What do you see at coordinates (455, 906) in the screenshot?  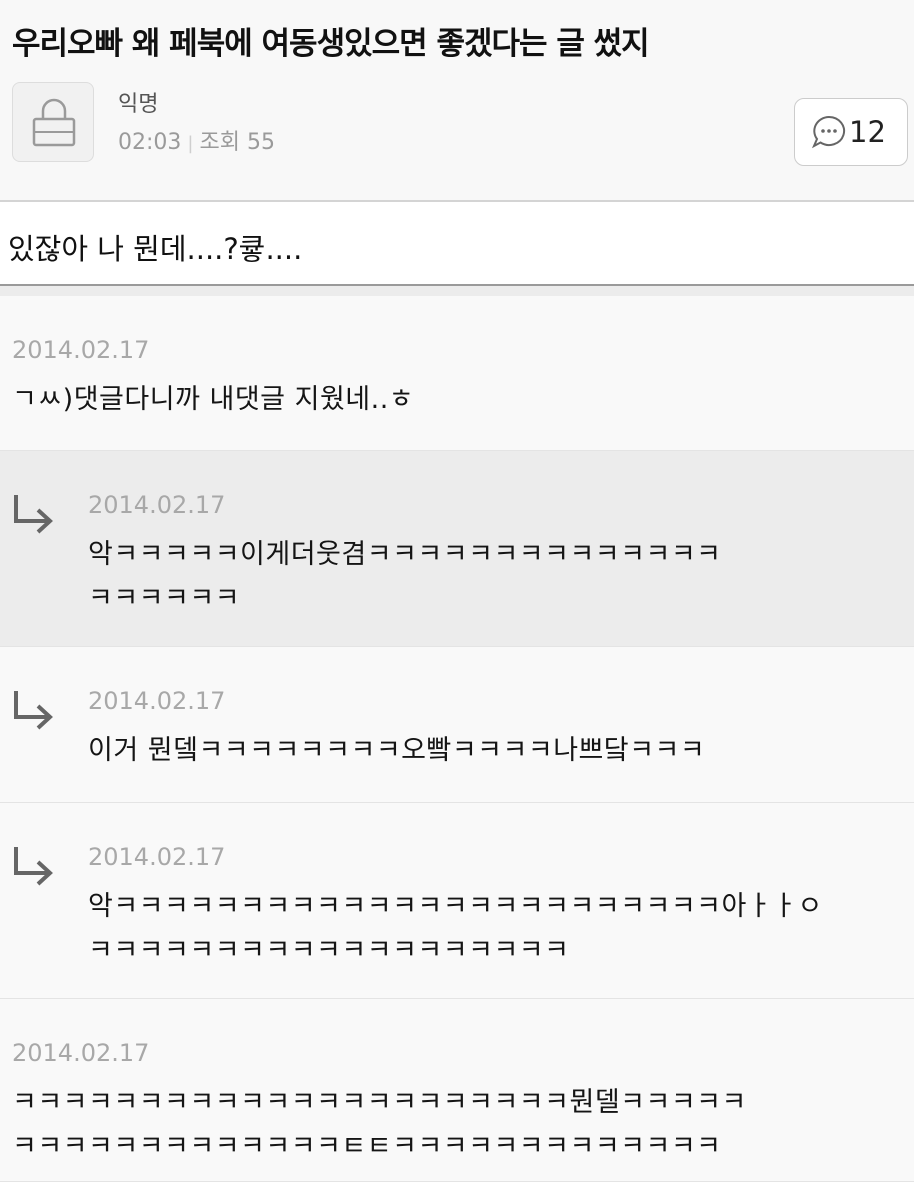 I see `comment-text-line: 악ㅋㅋㅋㅋㅋㅋㅋㅋㅋㅋㅋㅋㅋㅋㅋㅋㅋㅋㅋㅋㅋㅋㅋㅋ아ㅏㅏㅇ` at bounding box center [455, 906].